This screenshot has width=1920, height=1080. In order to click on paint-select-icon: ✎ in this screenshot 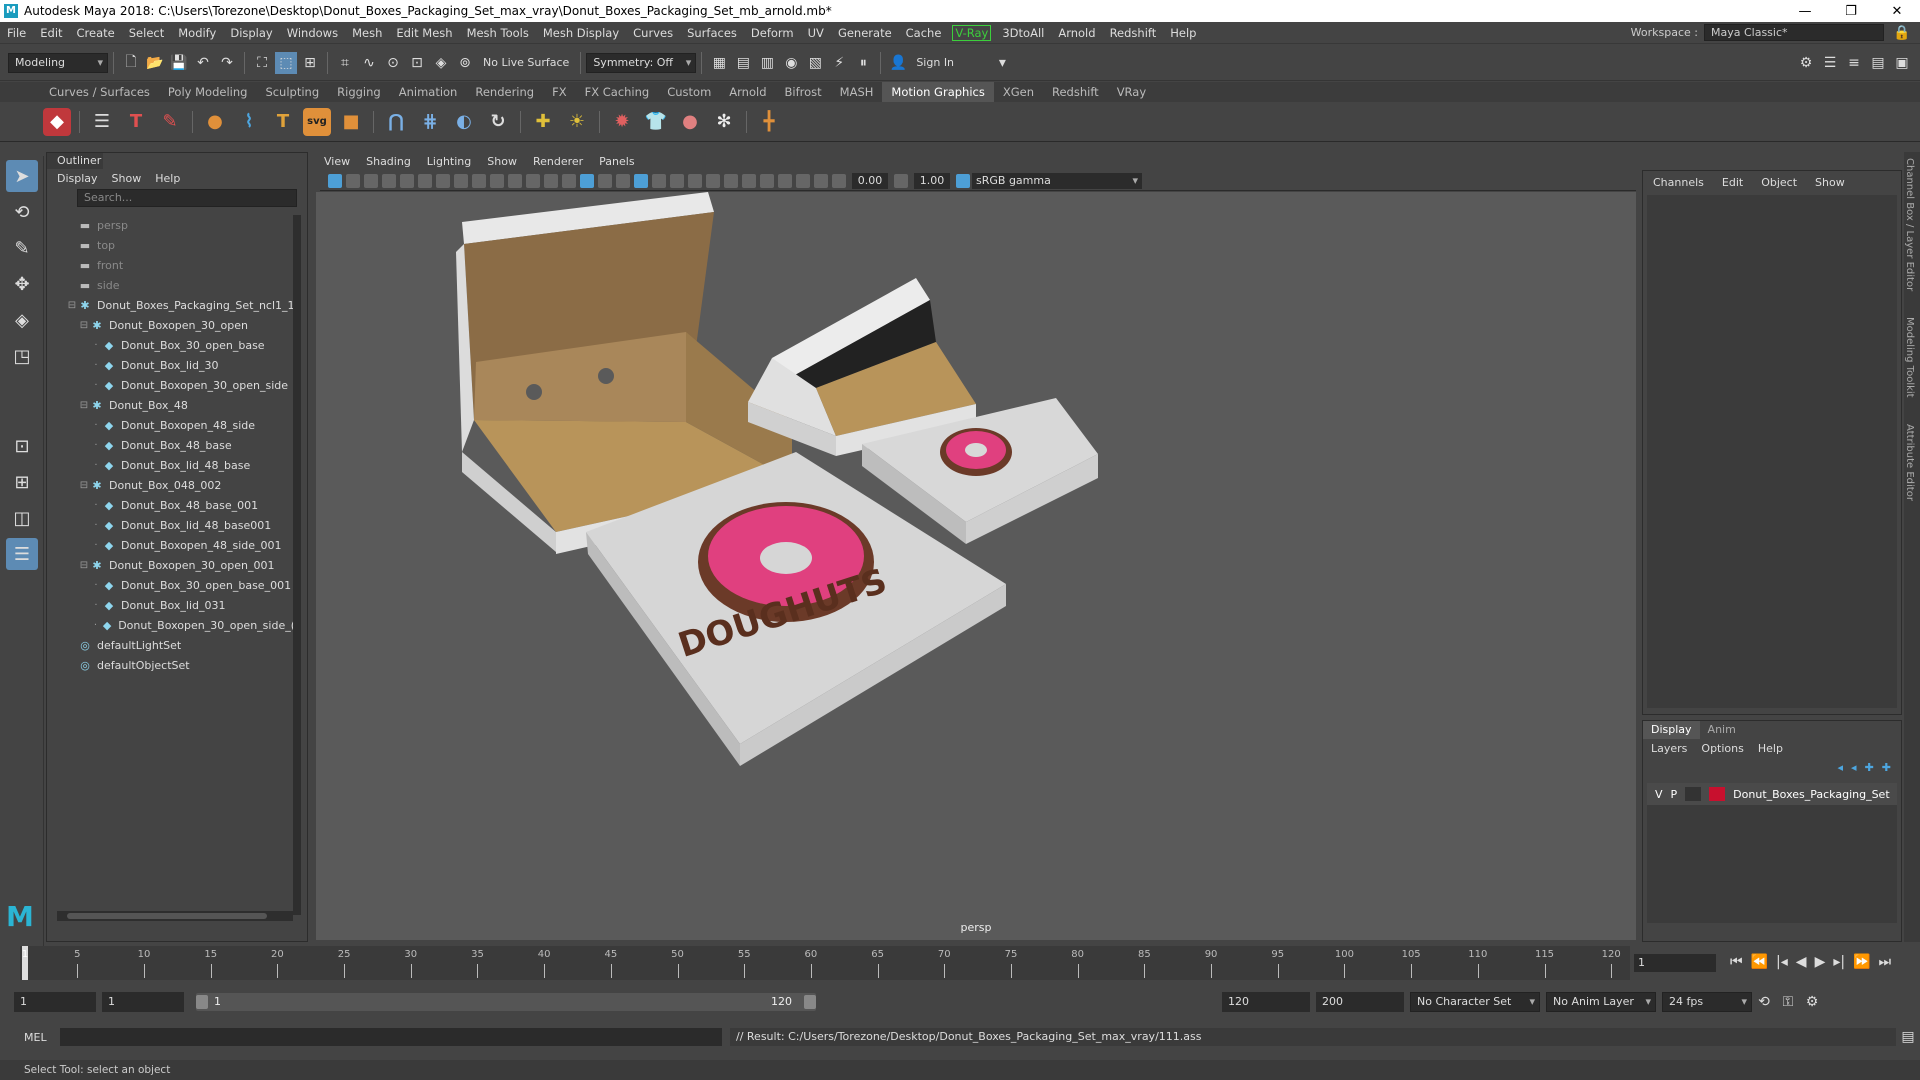, I will do `click(22, 248)`.